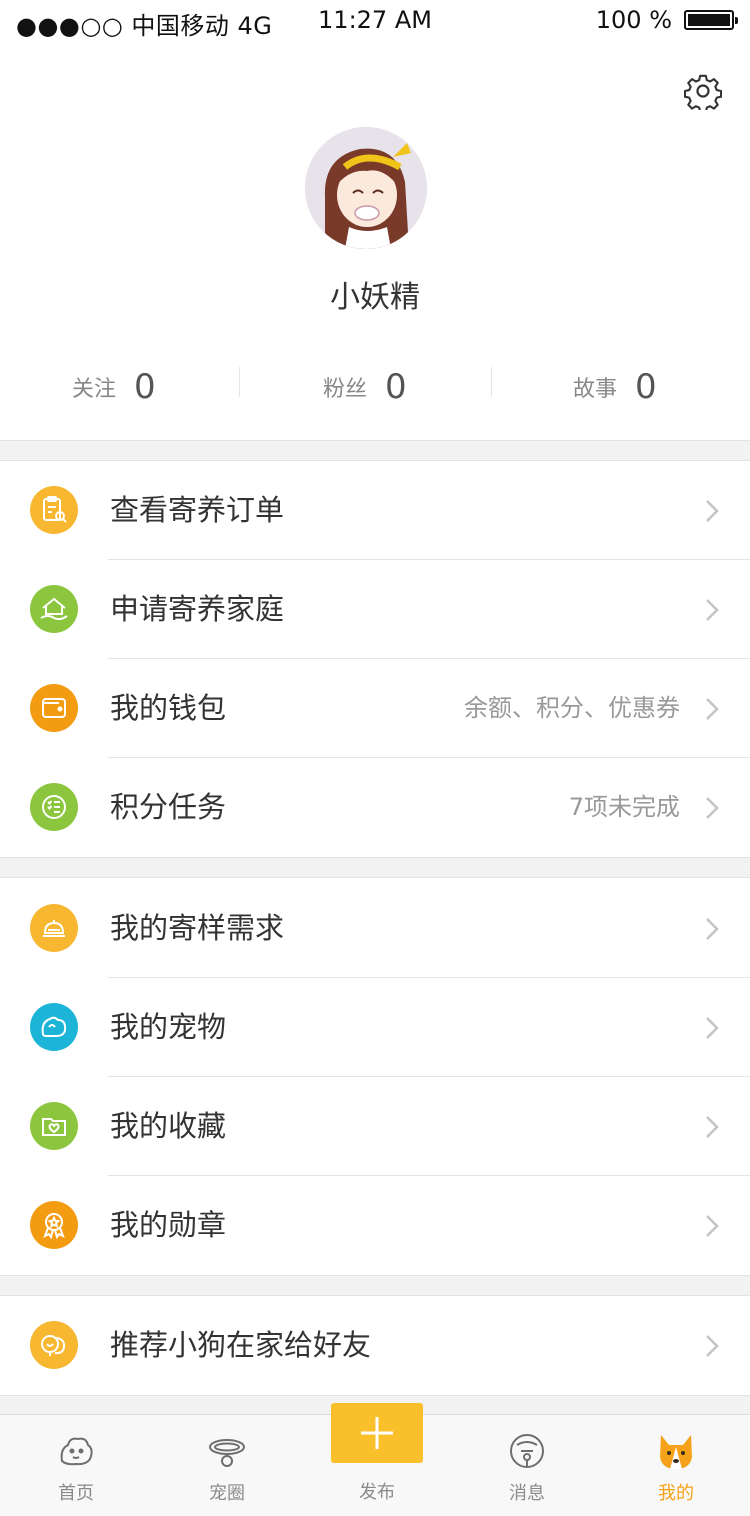 This screenshot has width=750, height=1516. What do you see at coordinates (375, 1126) in the screenshot?
I see `menu-row-favorites: 我的收藏` at bounding box center [375, 1126].